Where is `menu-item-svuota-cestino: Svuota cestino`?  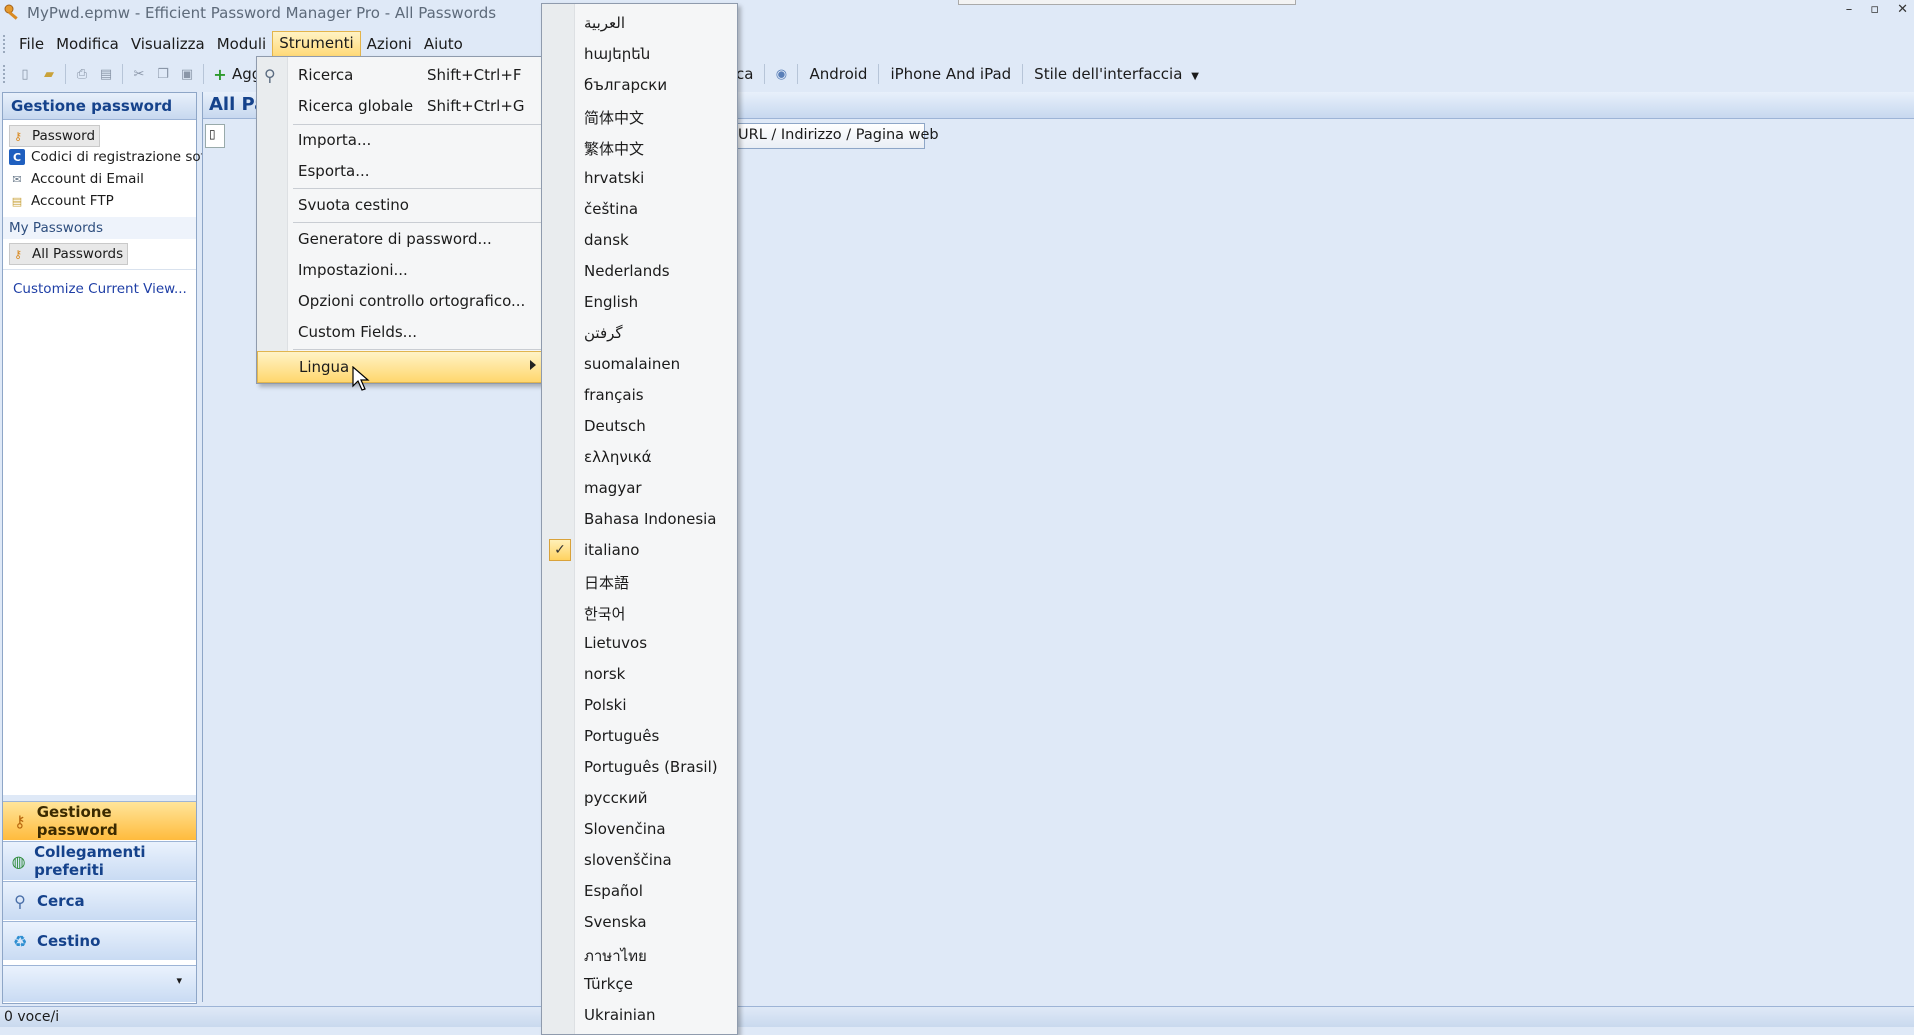
menu-item-svuota-cestino: Svuota cestino is located at coordinates (400, 205).